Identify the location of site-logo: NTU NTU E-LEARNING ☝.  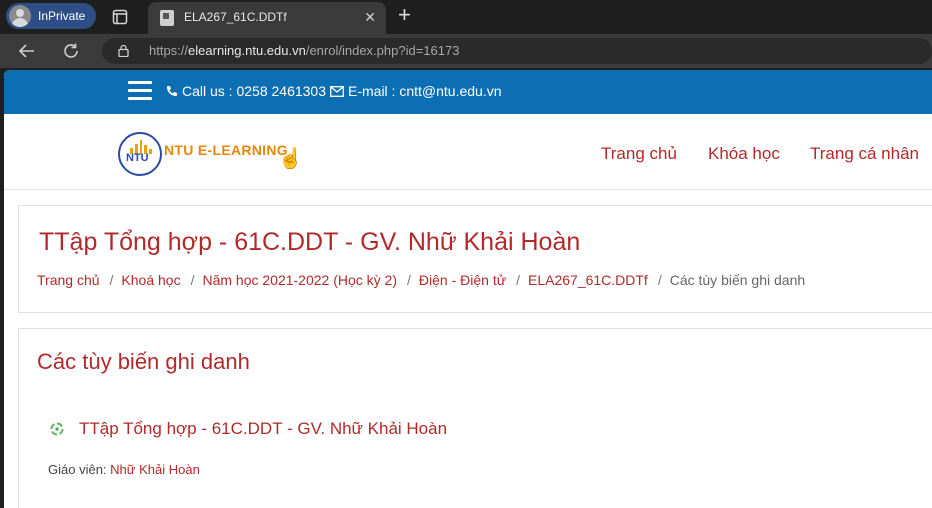
(213, 153).